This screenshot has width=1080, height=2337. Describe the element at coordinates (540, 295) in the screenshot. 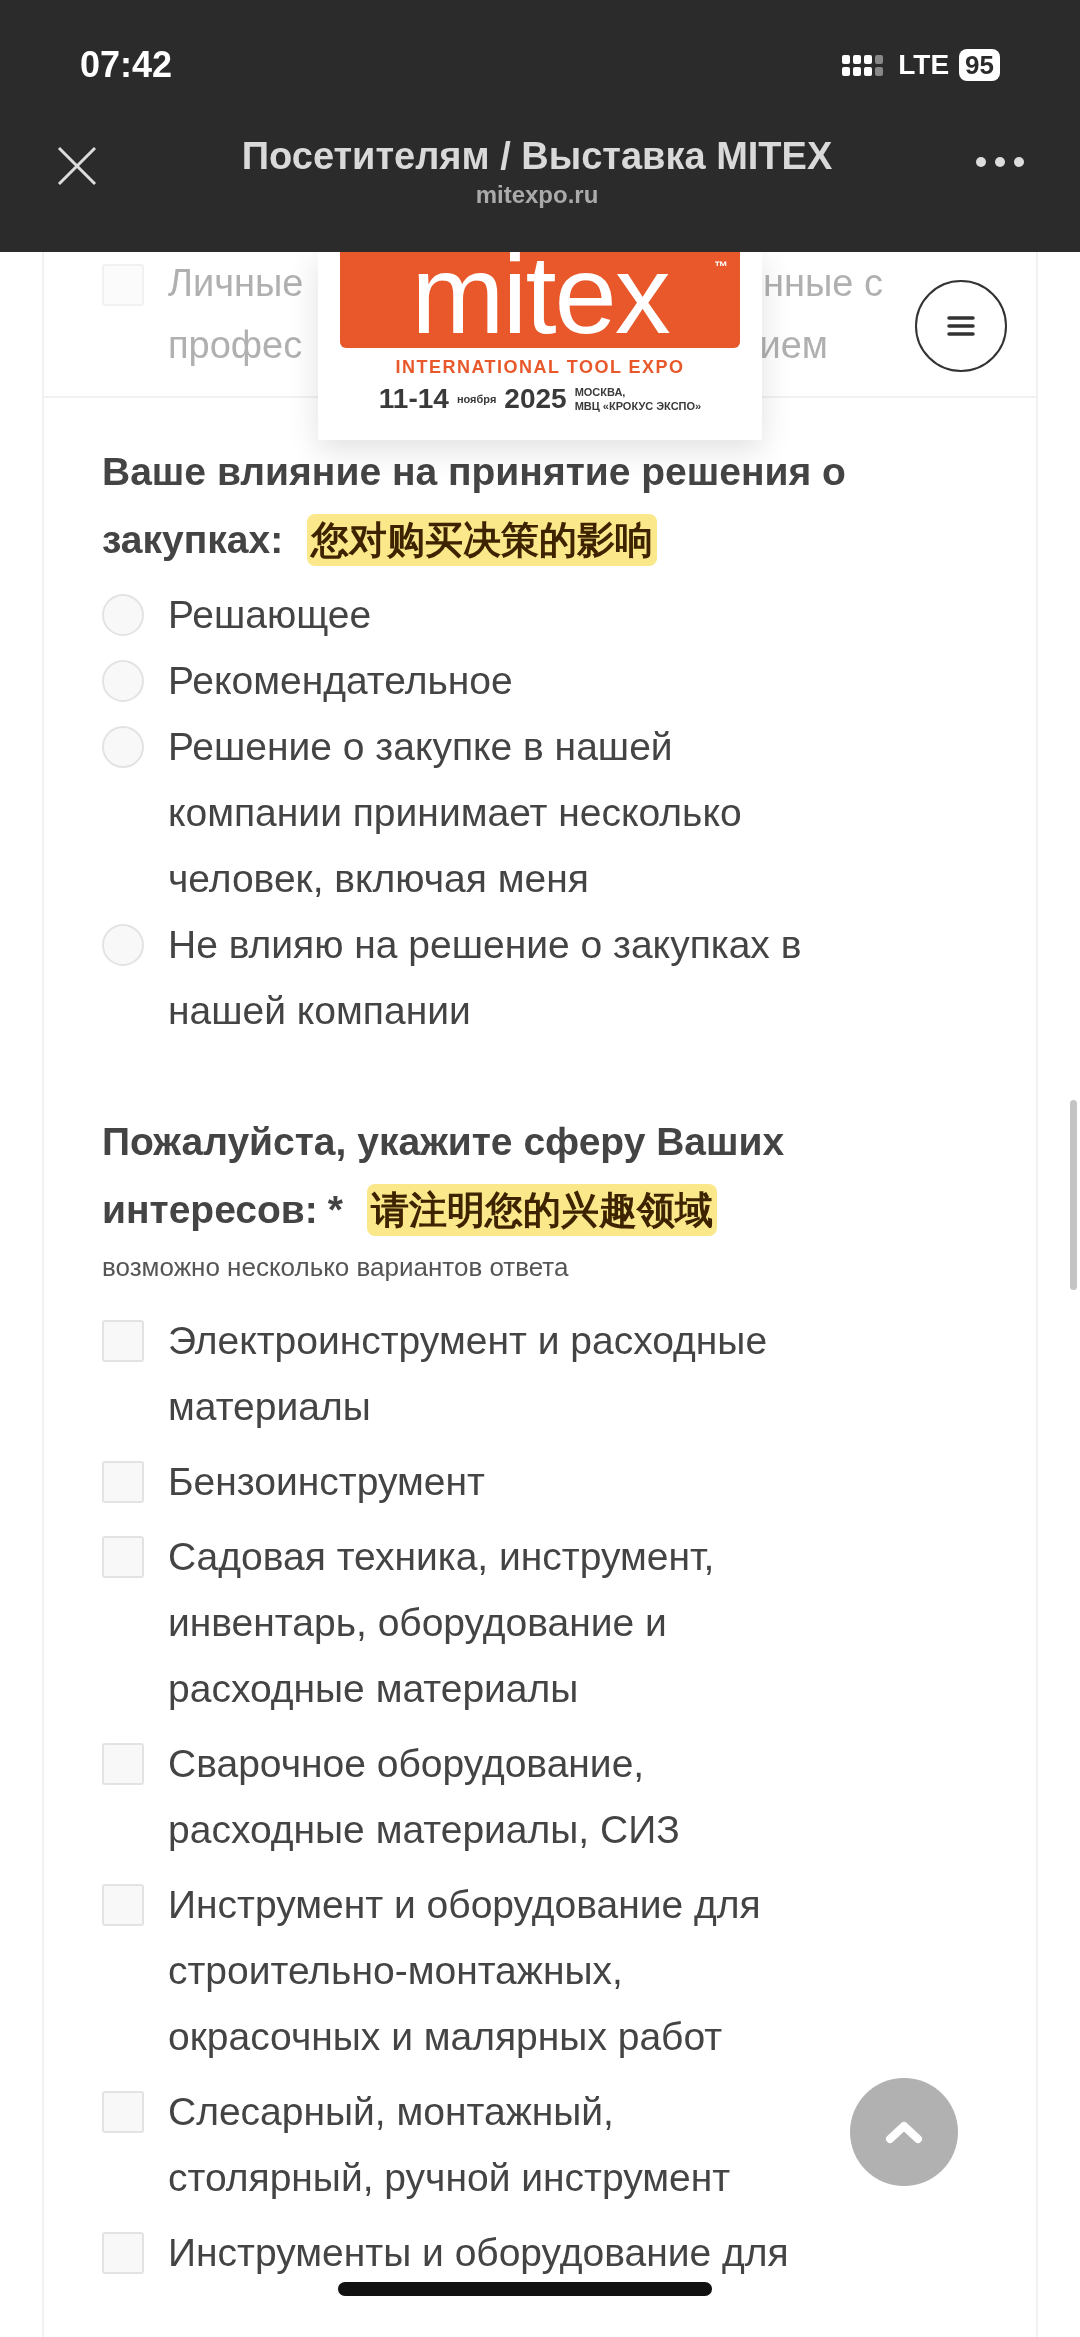

I see `logo-wordmark: mitex` at that location.